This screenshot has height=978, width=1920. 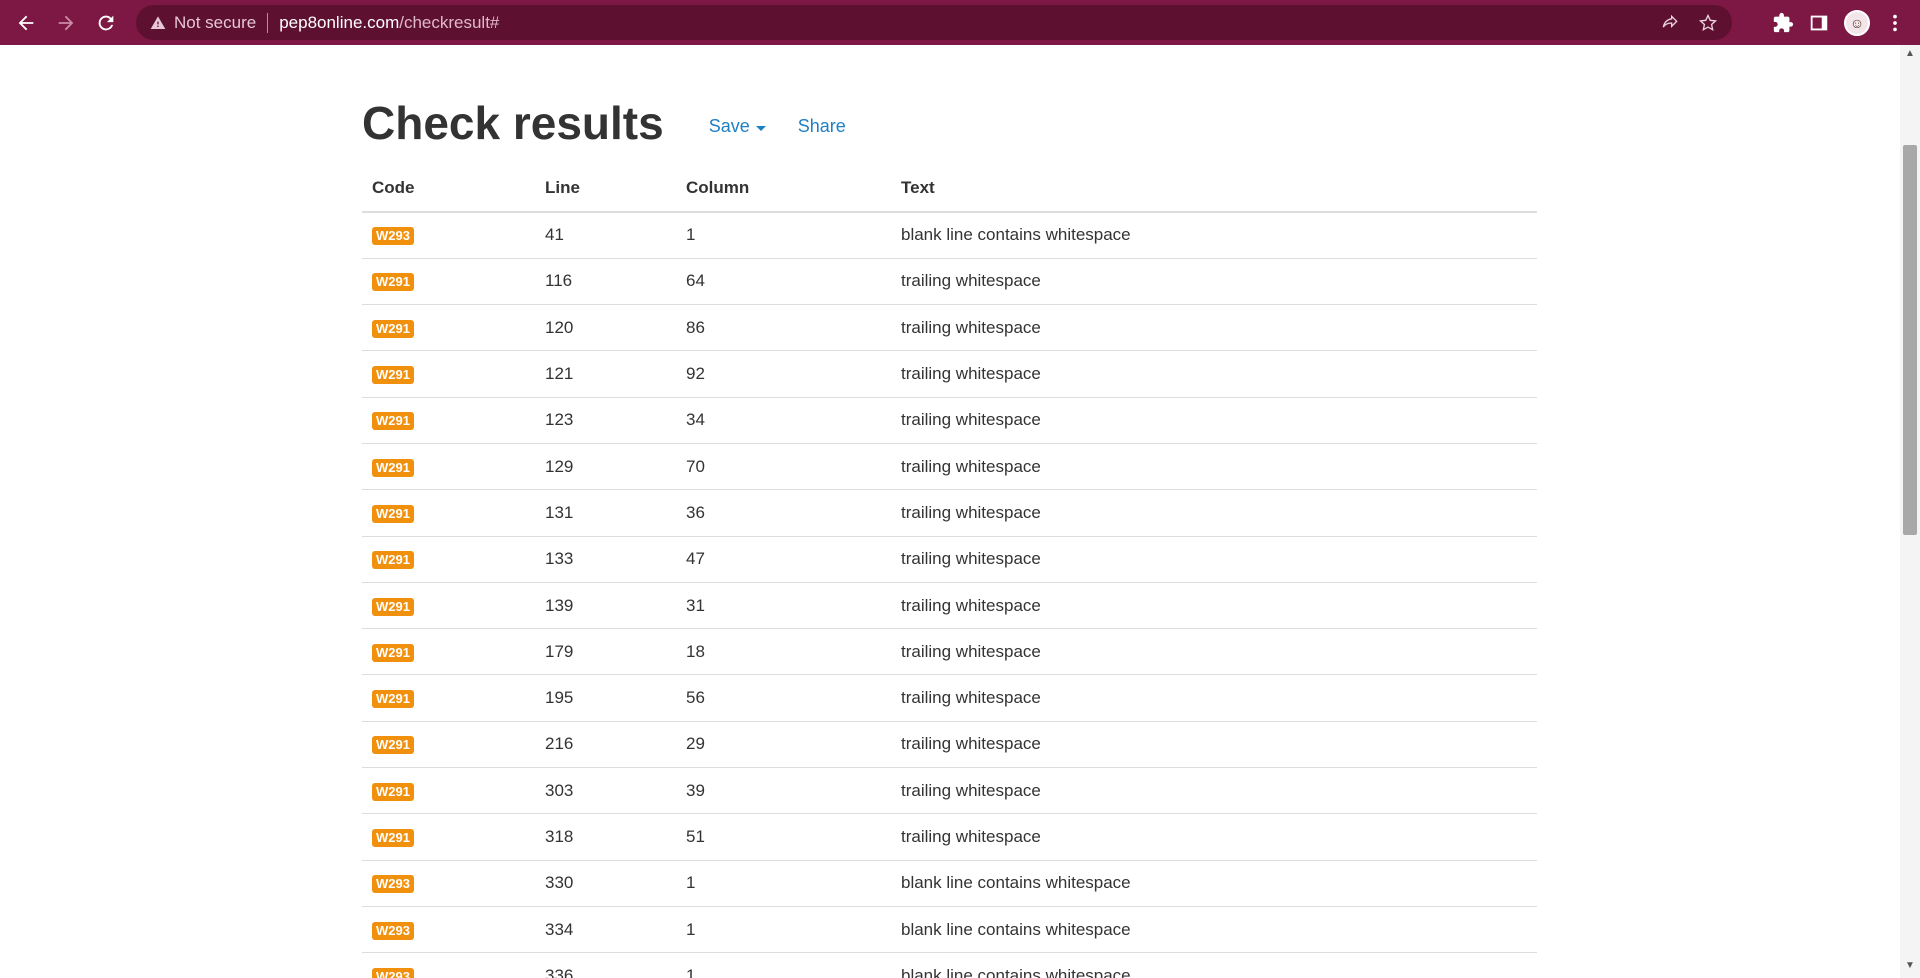 What do you see at coordinates (760, 128) in the screenshot?
I see `caret-down-icon` at bounding box center [760, 128].